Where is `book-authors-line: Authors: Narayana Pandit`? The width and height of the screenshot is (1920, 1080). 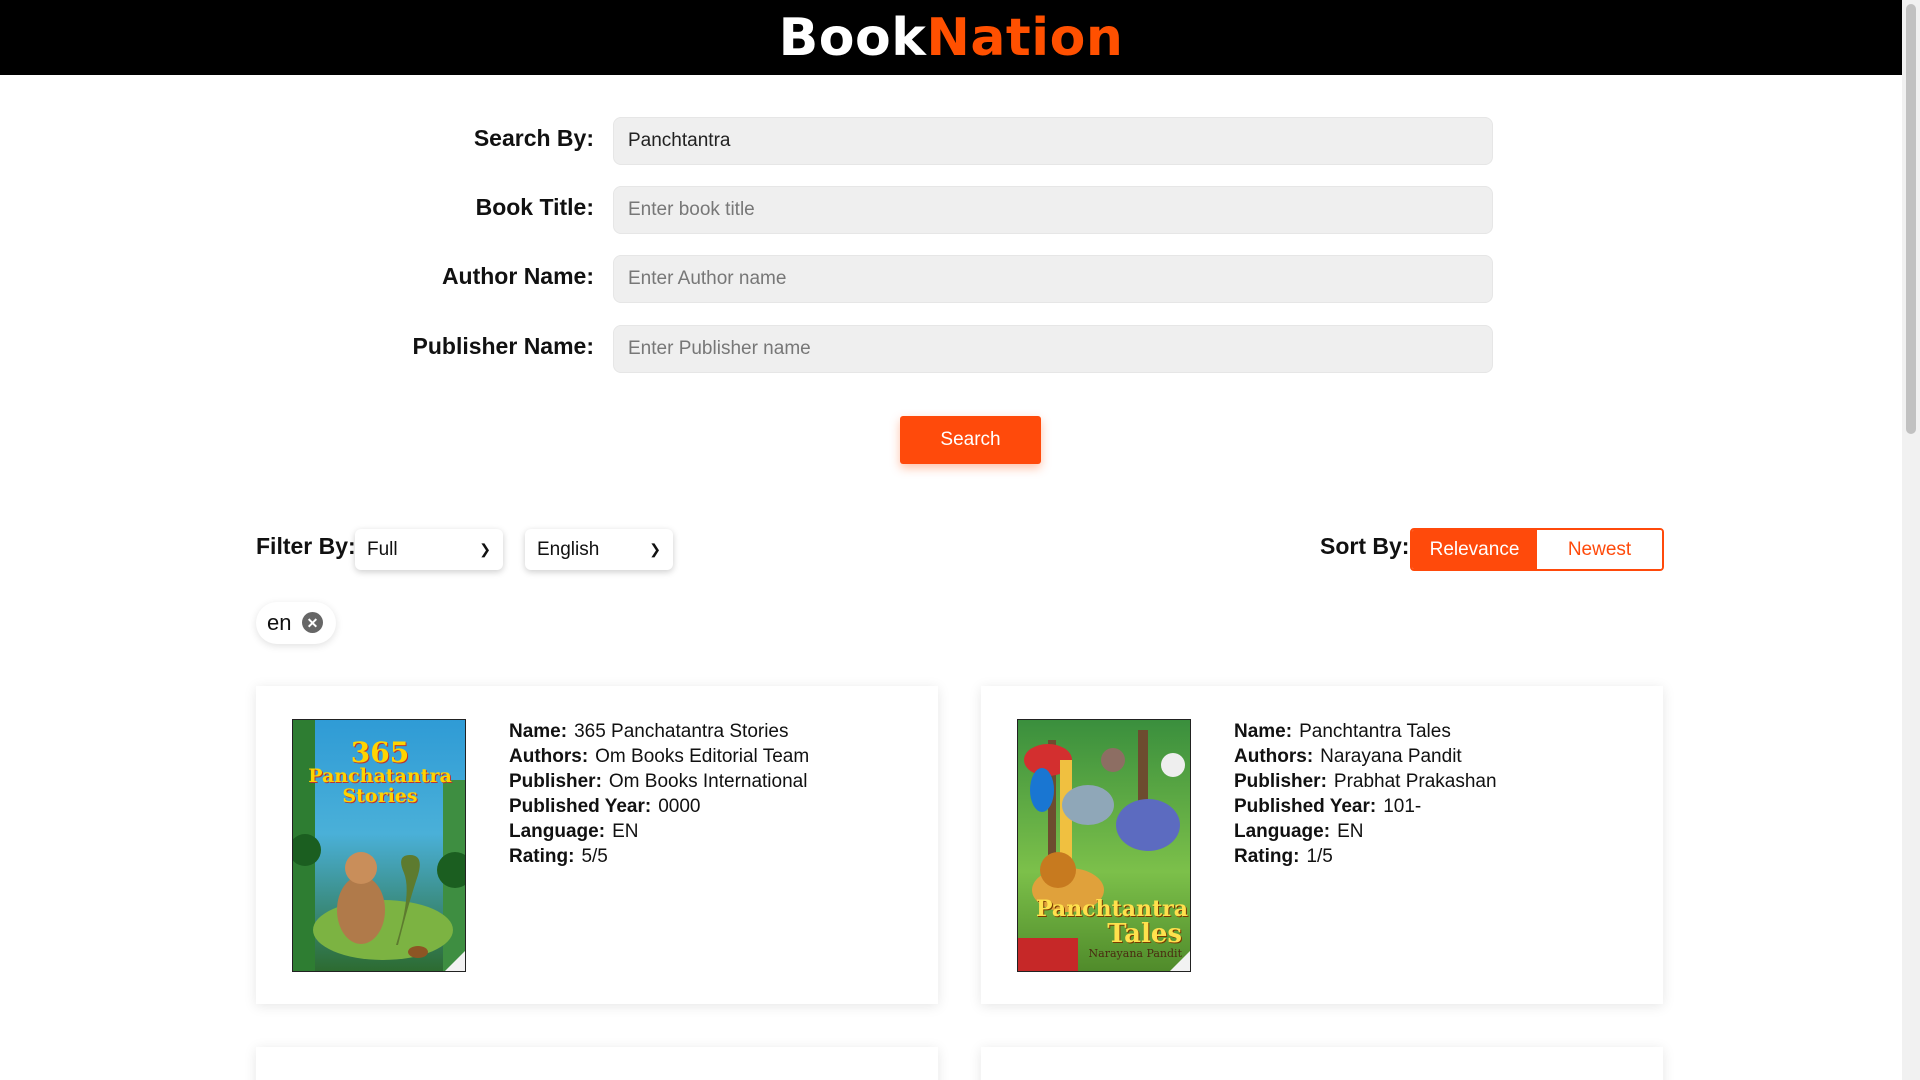
book-authors-line: Authors: Narayana Pandit is located at coordinates (1348, 756).